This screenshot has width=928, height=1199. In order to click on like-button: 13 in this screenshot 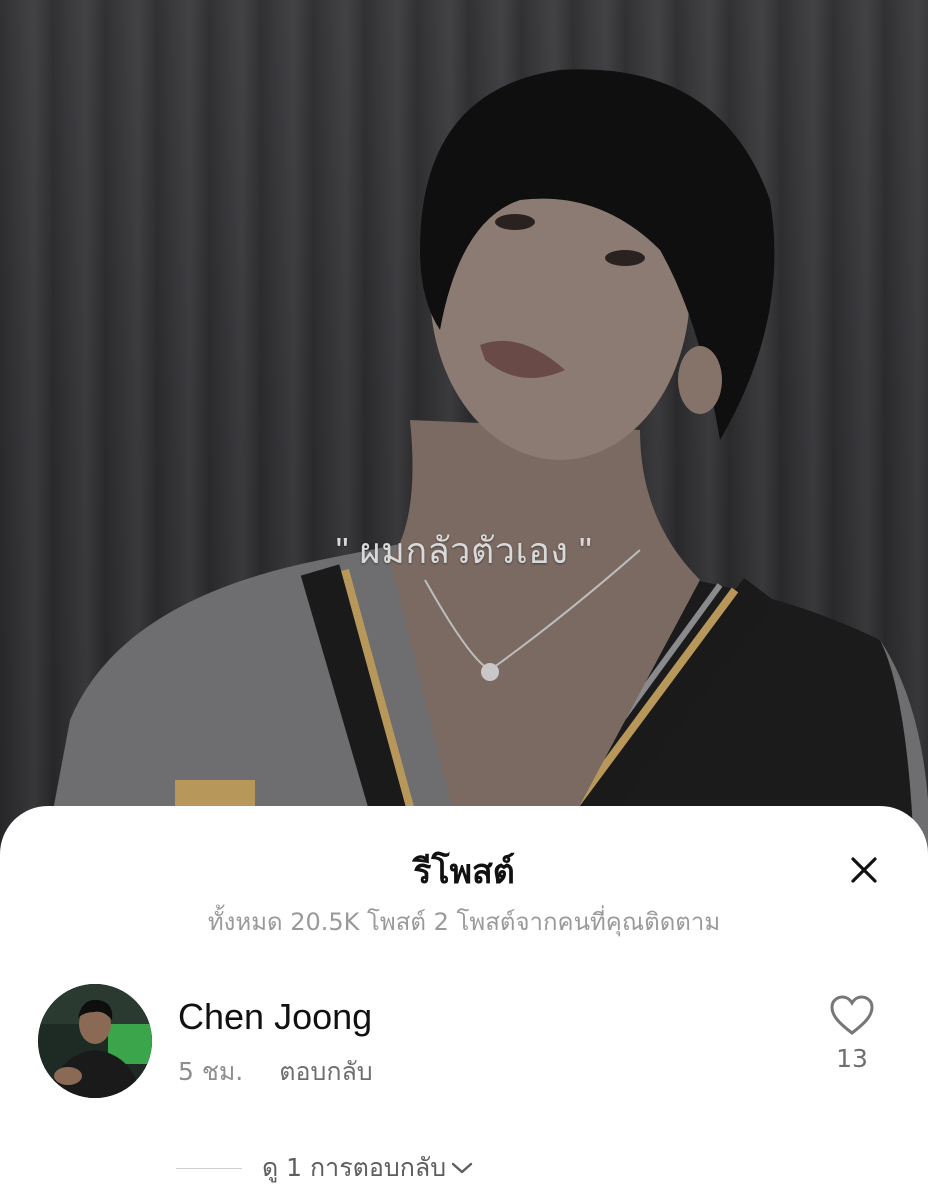, I will do `click(852, 1033)`.